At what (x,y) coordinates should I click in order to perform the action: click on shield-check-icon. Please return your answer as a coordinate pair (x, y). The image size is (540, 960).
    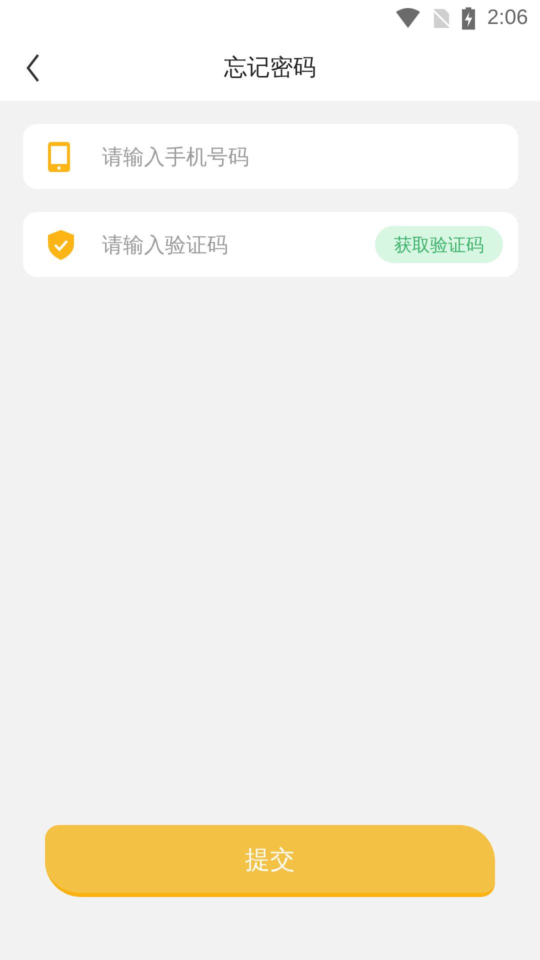
    Looking at the image, I should click on (61, 245).